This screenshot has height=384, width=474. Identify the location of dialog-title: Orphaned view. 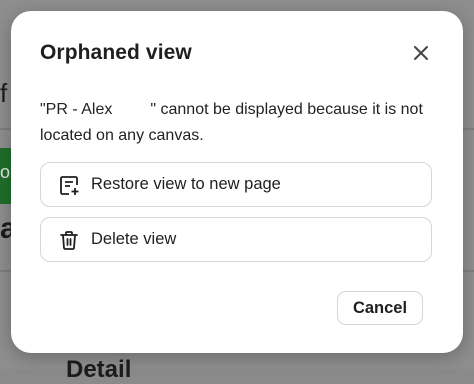
(116, 52).